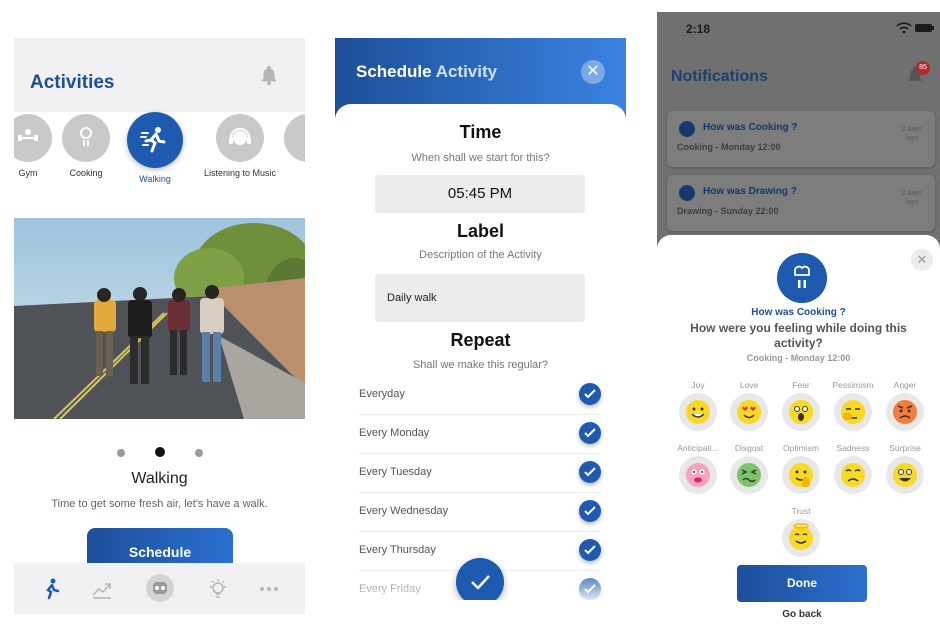 The height and width of the screenshot is (628, 940). Describe the element at coordinates (729, 147) in the screenshot. I see `notification-subtitle: Cooking - Monday 12:00` at that location.